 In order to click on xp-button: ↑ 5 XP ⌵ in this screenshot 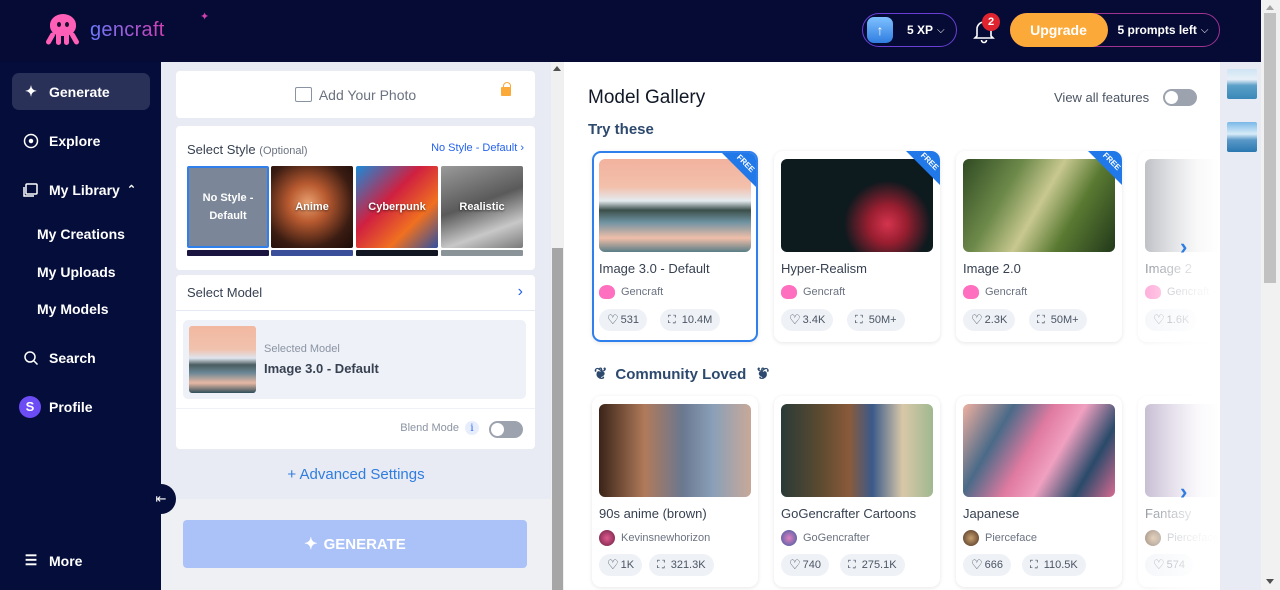, I will do `click(909, 30)`.